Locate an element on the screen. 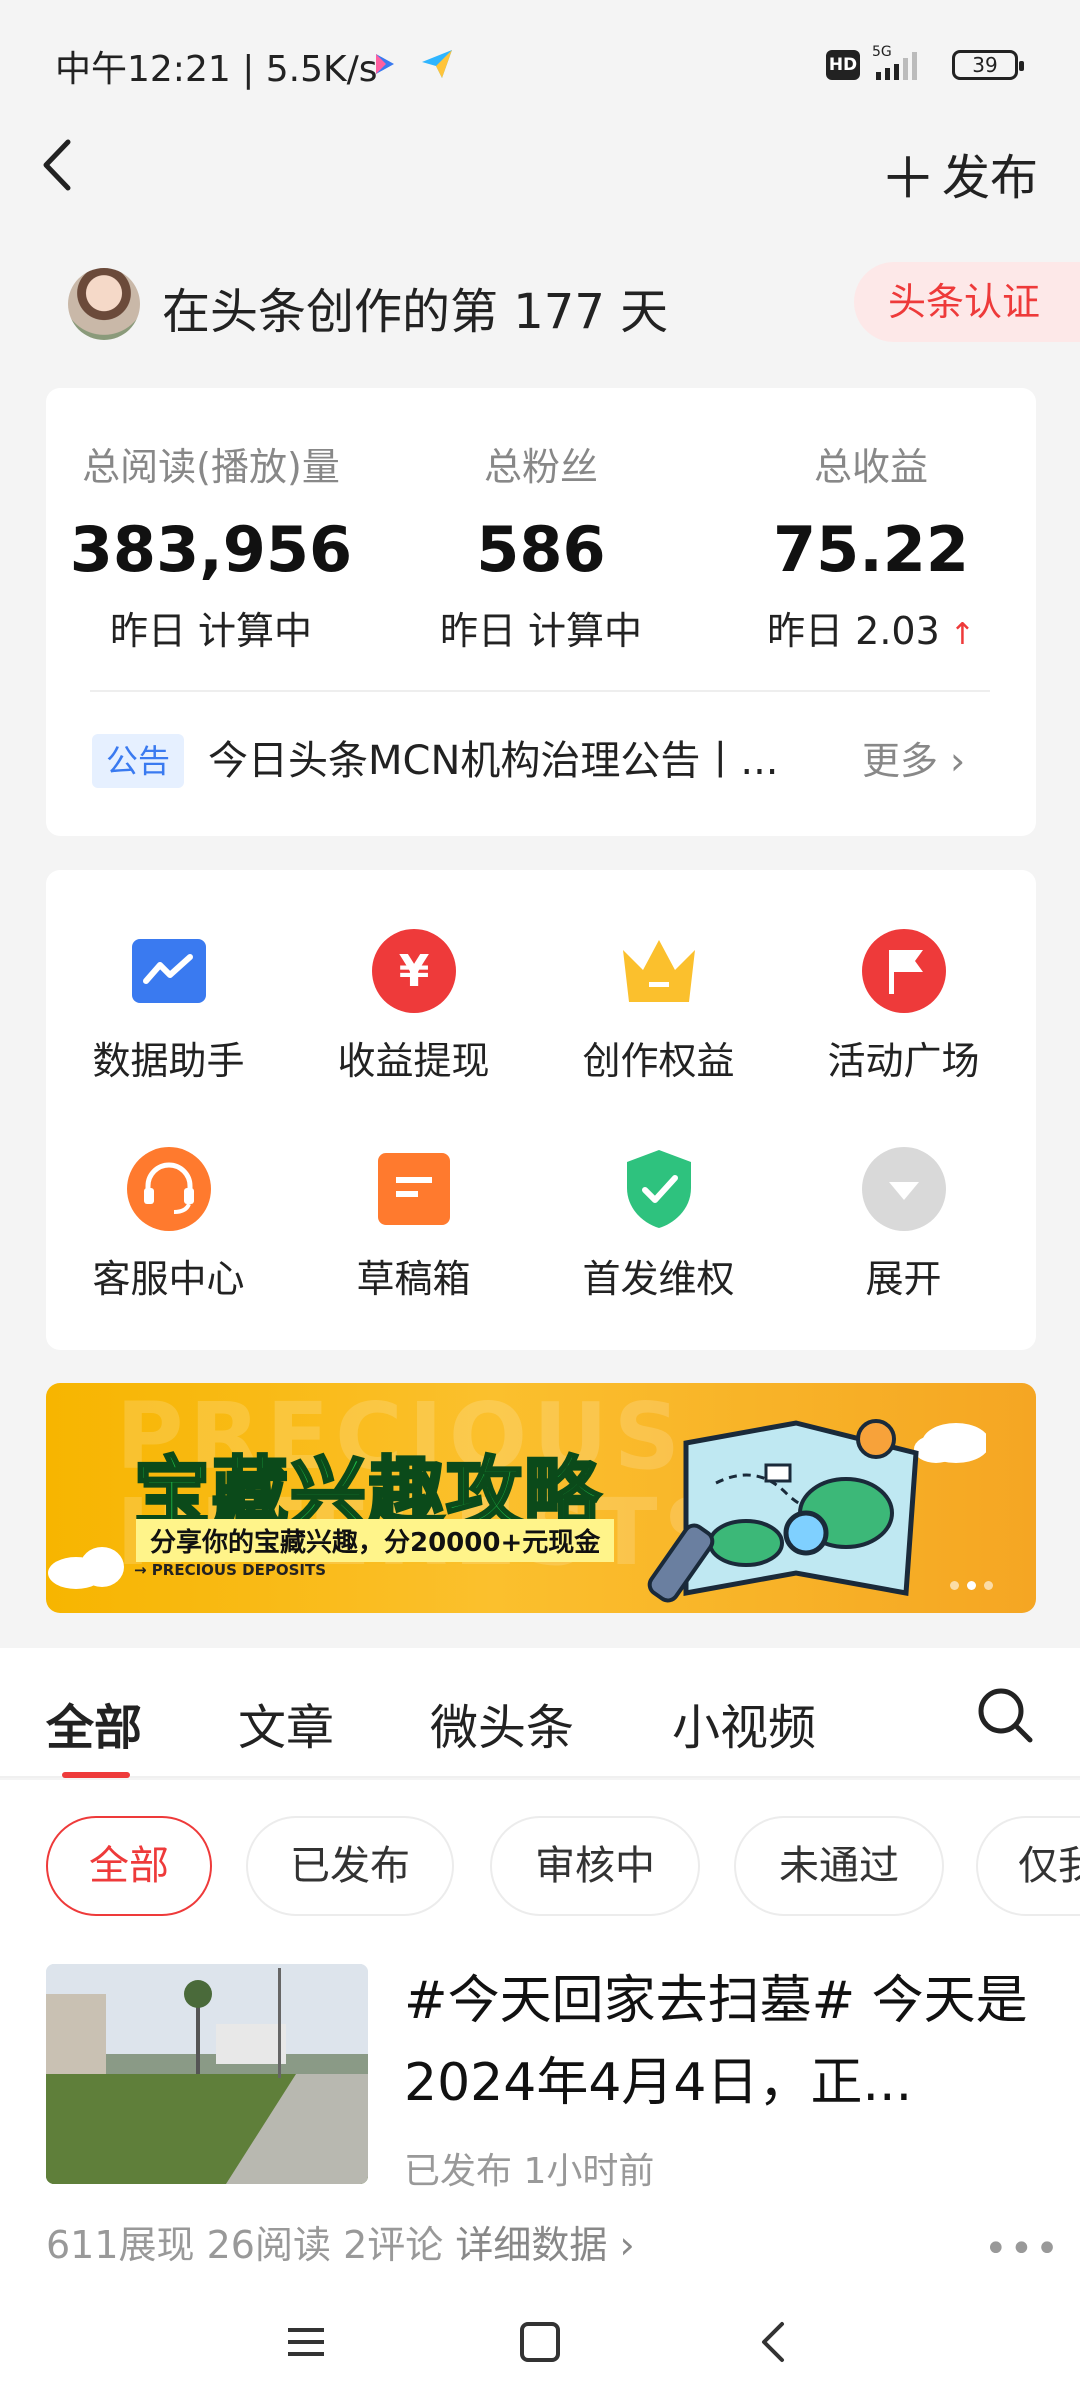 The height and width of the screenshot is (2400, 1080). tool-creator-rights: 创作权益 is located at coordinates (658, 1006).